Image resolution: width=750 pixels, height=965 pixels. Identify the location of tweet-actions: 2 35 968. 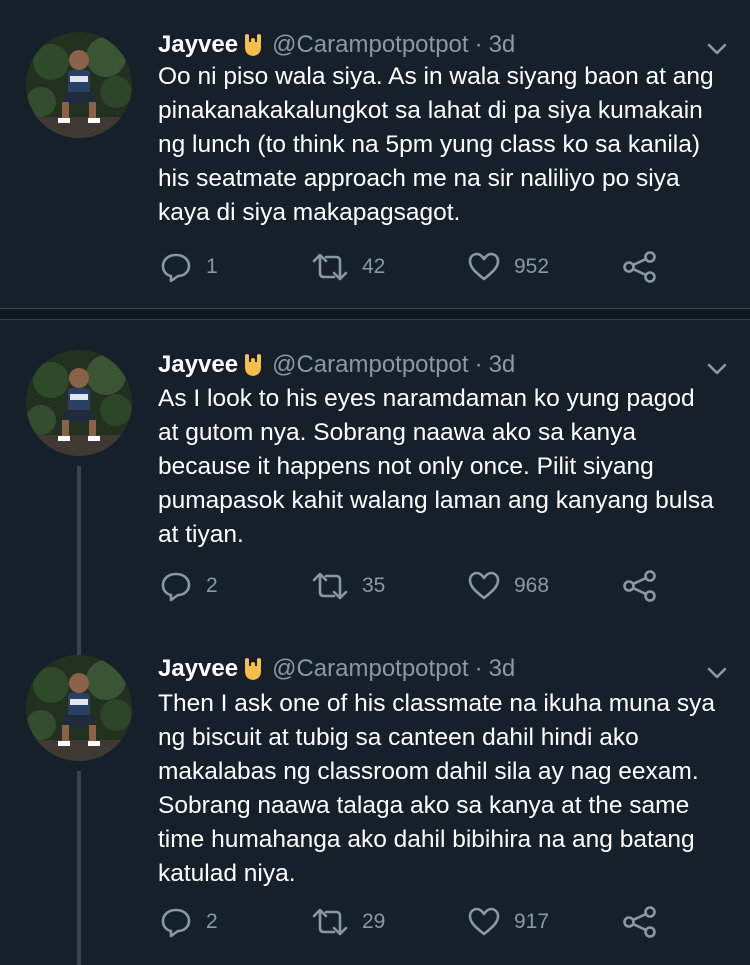
(430, 586).